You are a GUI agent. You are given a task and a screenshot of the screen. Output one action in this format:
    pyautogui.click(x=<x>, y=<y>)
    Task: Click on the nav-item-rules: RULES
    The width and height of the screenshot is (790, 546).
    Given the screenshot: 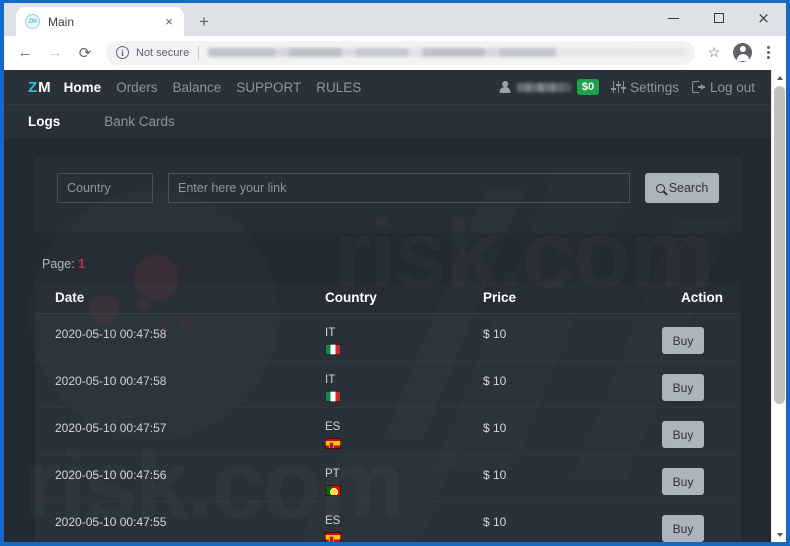 What is the action you would take?
    pyautogui.click(x=338, y=87)
    